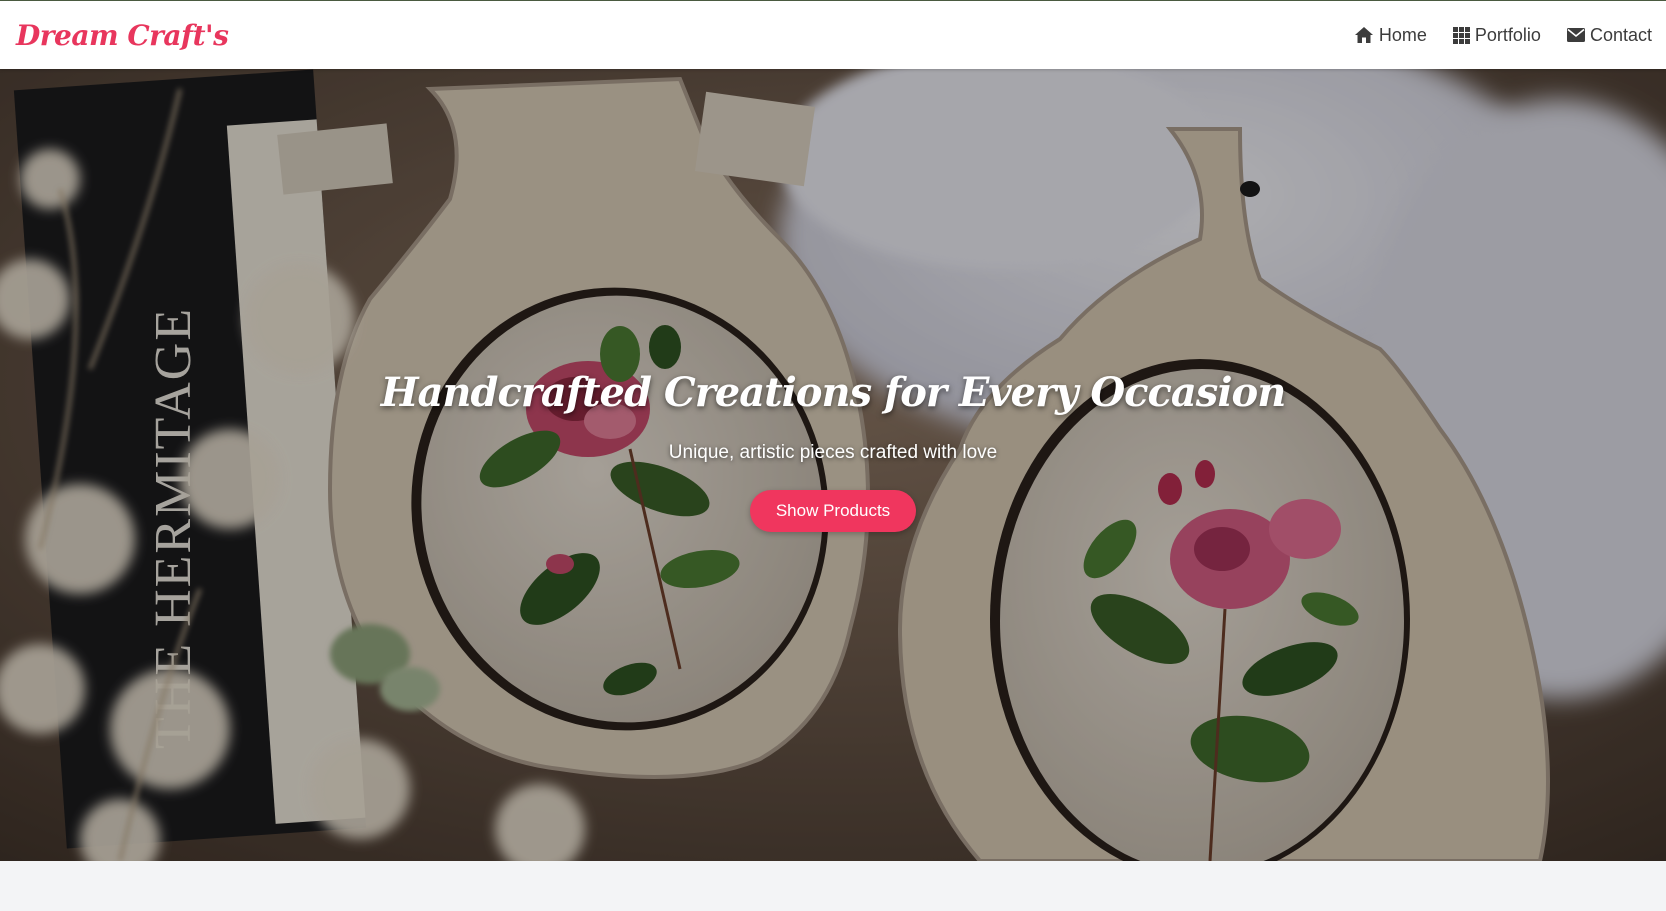 This screenshot has width=1666, height=911. I want to click on nav-item-contact: Contact, so click(1609, 35).